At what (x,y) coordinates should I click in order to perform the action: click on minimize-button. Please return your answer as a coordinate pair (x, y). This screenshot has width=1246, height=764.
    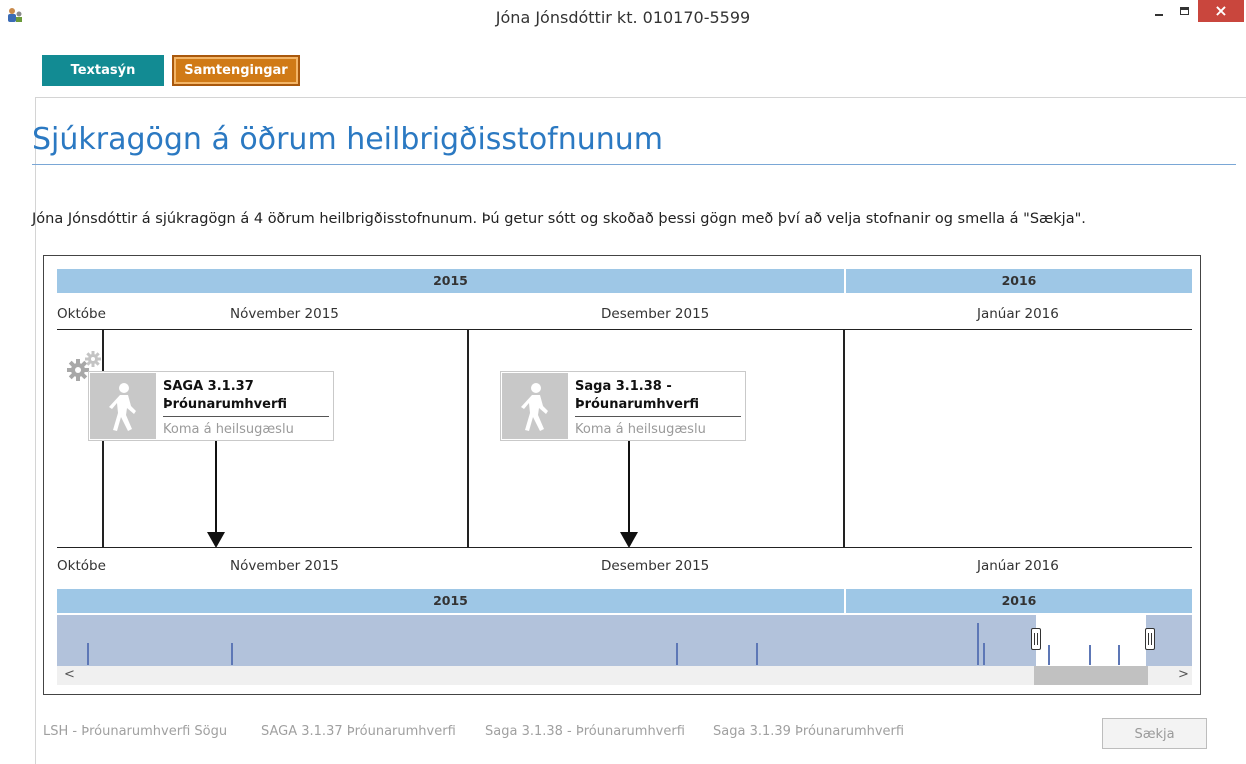
    Looking at the image, I should click on (1160, 12).